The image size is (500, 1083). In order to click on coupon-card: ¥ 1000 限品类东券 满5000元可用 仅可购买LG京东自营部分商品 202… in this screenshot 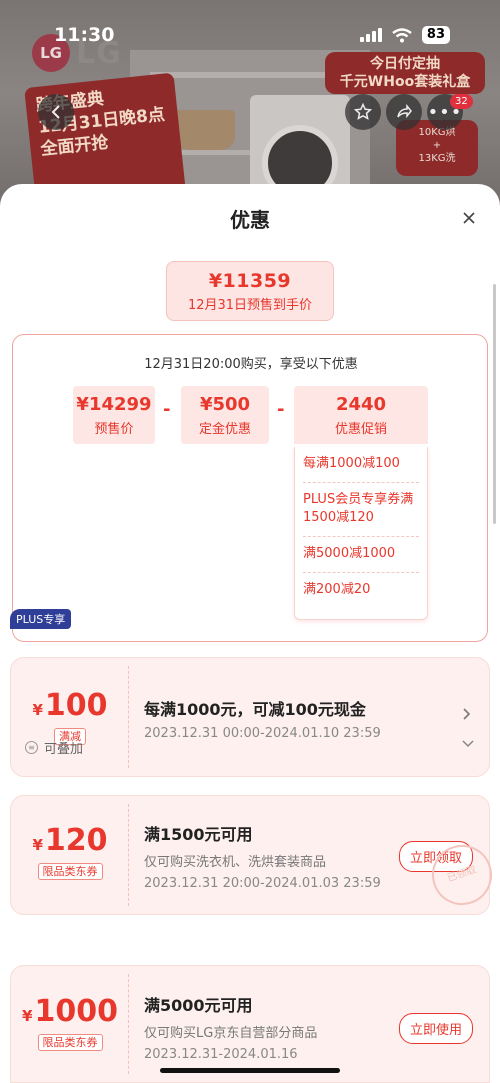, I will do `click(250, 1024)`.